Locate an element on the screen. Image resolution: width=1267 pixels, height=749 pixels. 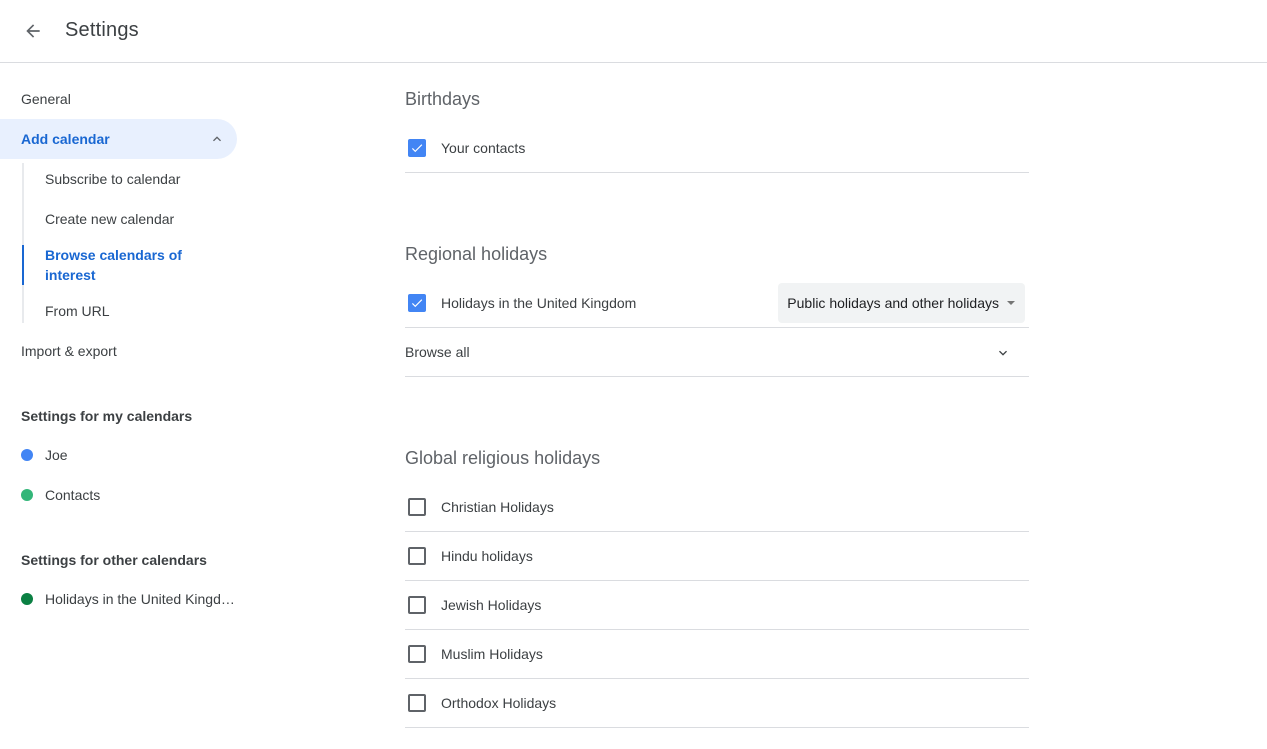
calendar-label: Contacts is located at coordinates (73, 495).